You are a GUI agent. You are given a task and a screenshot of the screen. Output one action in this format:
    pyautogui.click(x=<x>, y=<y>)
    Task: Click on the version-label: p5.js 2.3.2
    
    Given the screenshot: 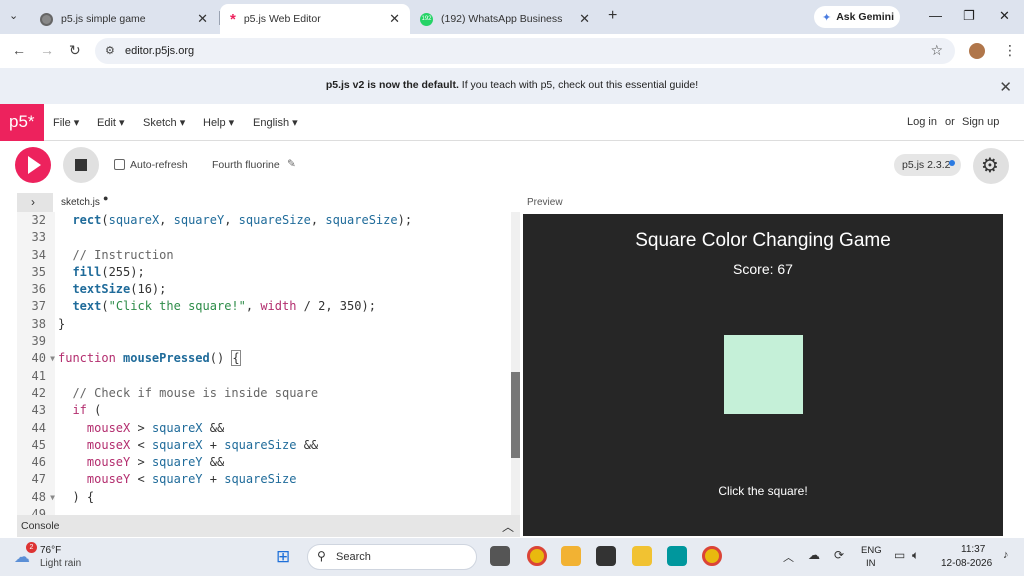 What is the action you would take?
    pyautogui.click(x=926, y=165)
    